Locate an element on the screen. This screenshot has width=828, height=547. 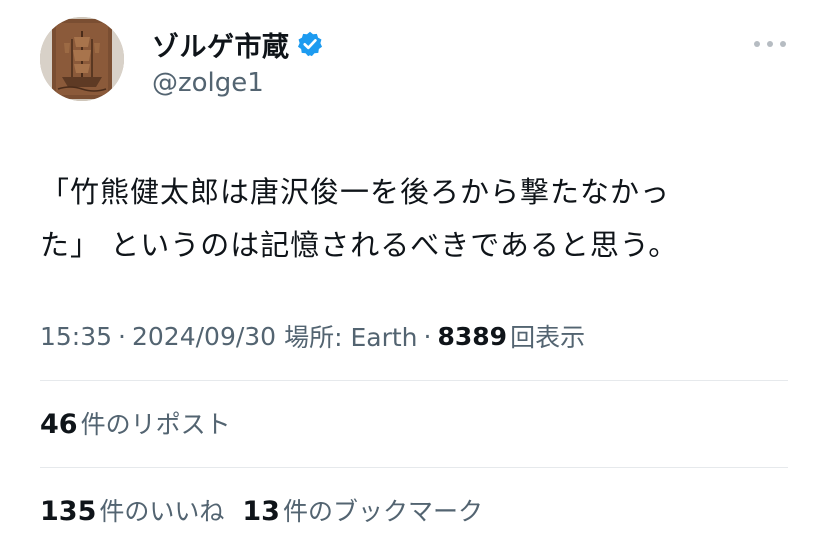
bookmark-label: 件のブックマーク is located at coordinates (382, 511).